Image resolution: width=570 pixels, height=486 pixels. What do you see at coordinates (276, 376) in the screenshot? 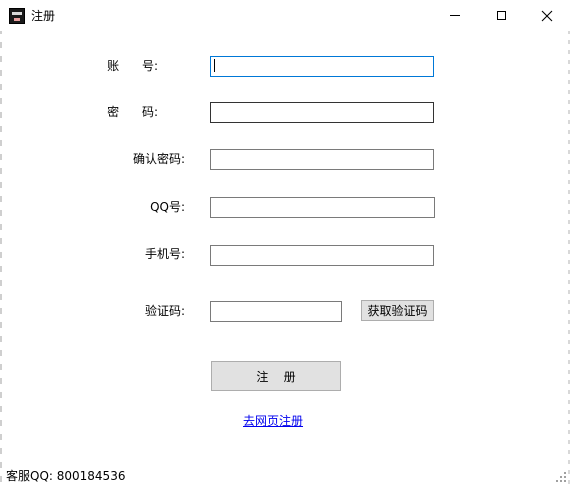
I see `register-button: 注 册` at bounding box center [276, 376].